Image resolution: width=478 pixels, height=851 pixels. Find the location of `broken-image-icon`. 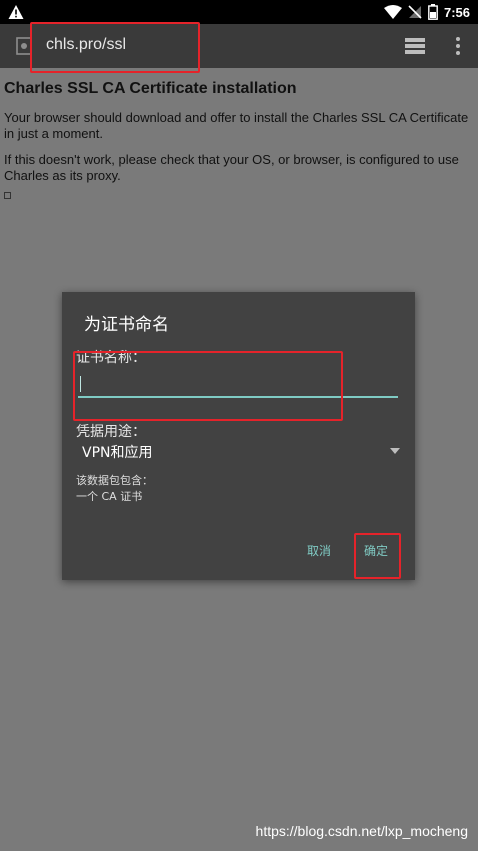

broken-image-icon is located at coordinates (7, 195).